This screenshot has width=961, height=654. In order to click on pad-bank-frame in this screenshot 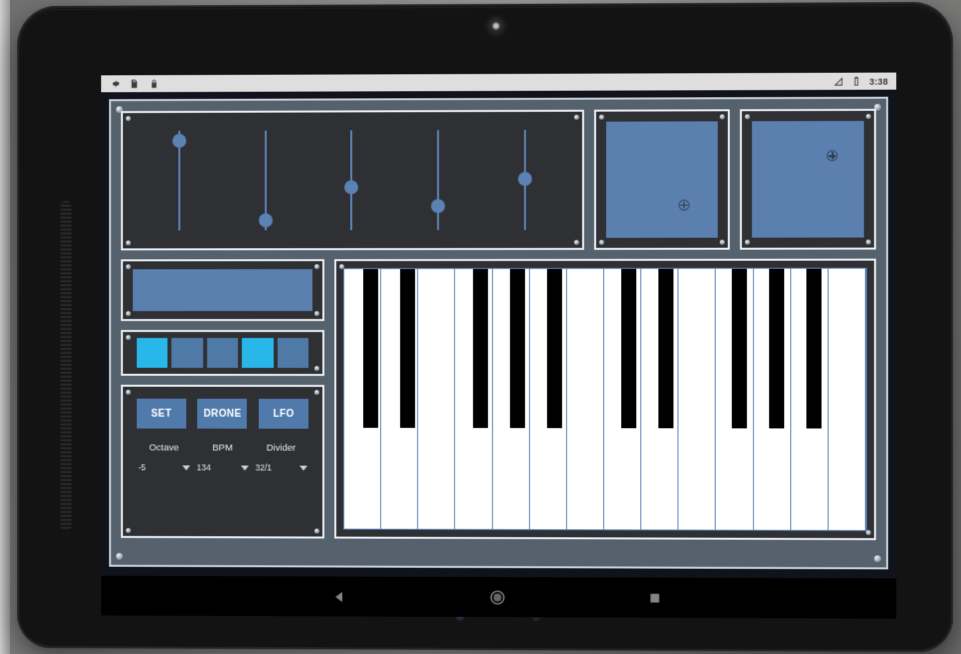, I will do `click(222, 352)`.